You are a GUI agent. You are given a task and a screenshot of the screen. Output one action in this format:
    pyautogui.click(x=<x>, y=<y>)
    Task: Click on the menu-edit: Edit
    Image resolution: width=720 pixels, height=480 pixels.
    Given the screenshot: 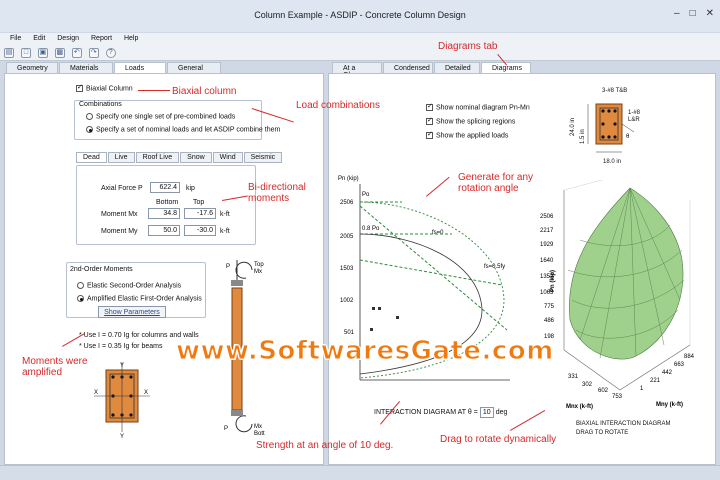 What is the action you would take?
    pyautogui.click(x=39, y=38)
    